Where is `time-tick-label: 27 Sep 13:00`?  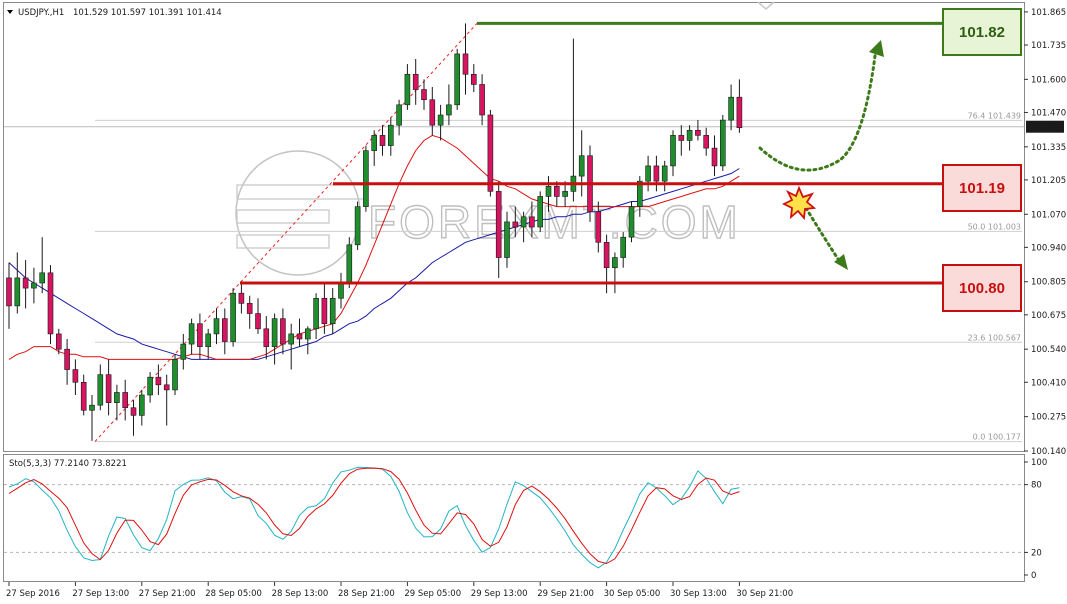
time-tick-label: 27 Sep 13:00 is located at coordinates (100, 594).